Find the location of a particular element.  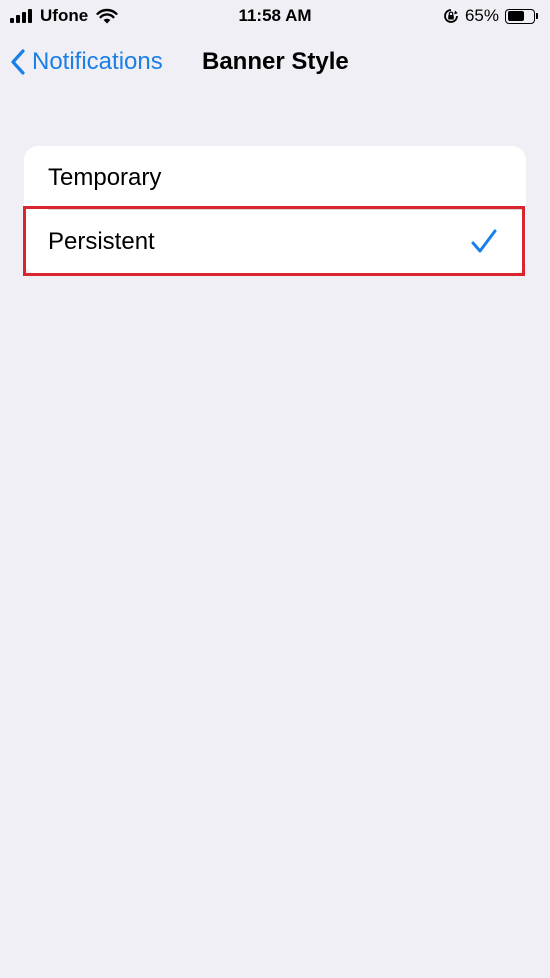

checkmark-icon is located at coordinates (484, 241).